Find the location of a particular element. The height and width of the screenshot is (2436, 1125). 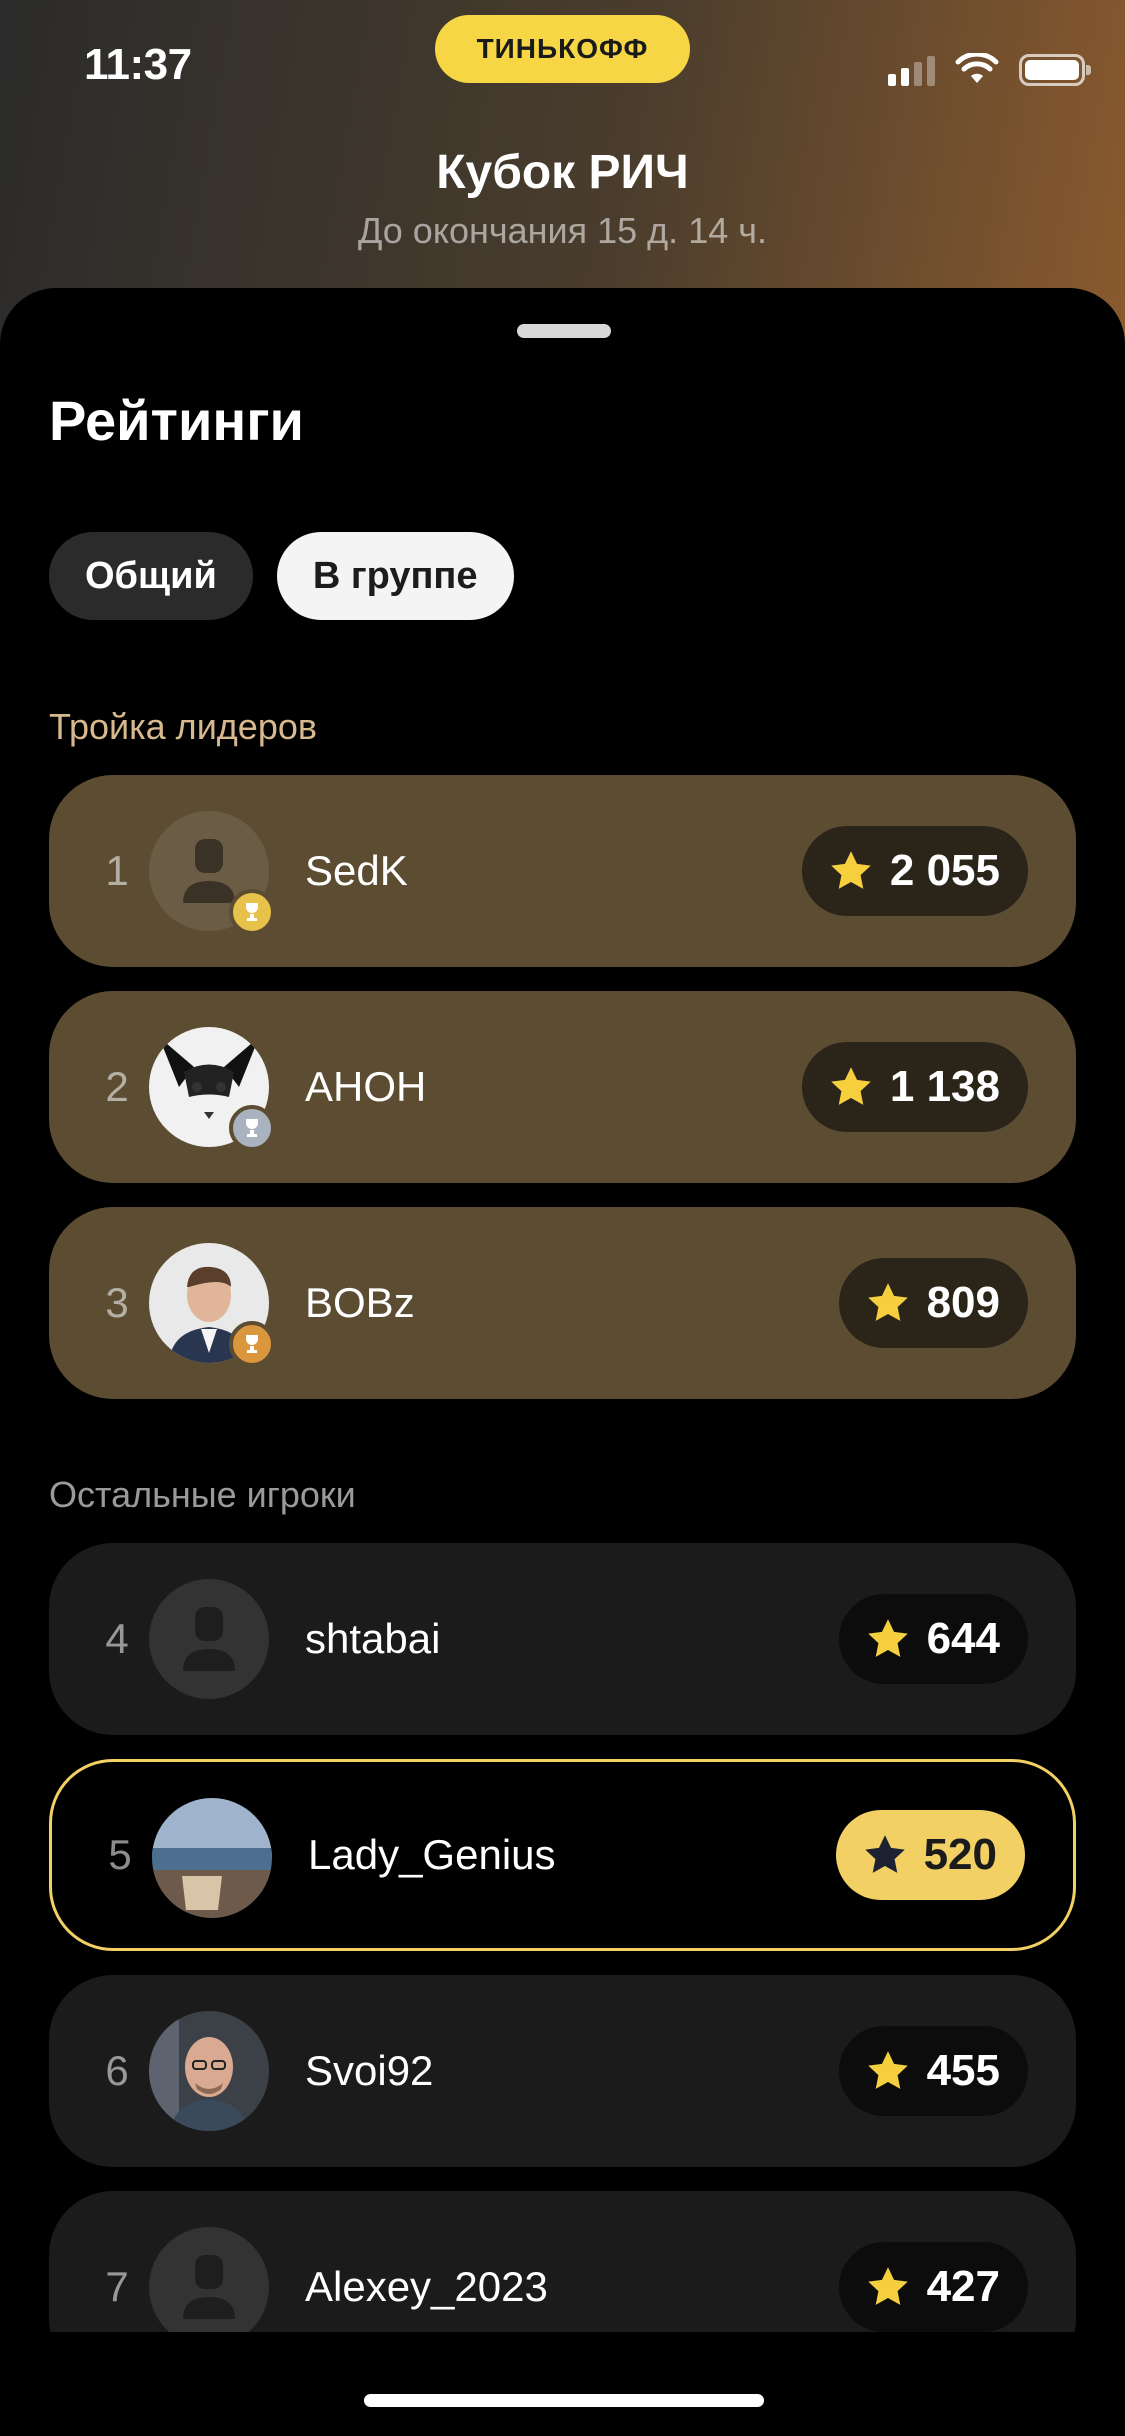

tab-group: В группе is located at coordinates (395, 576).